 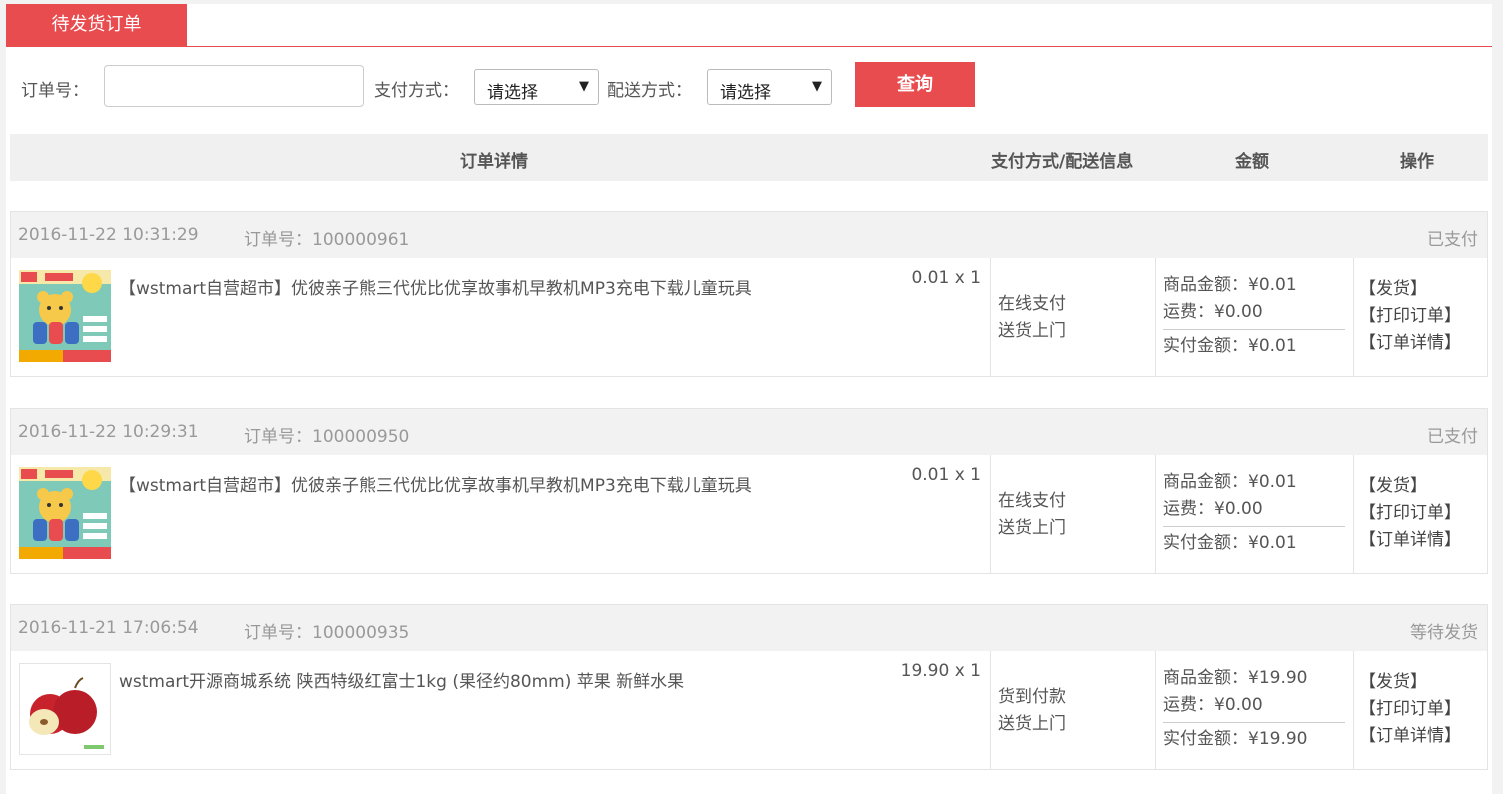 What do you see at coordinates (1235, 739) in the screenshot?
I see `paid-amount: 实付金额：¥19.90` at bounding box center [1235, 739].